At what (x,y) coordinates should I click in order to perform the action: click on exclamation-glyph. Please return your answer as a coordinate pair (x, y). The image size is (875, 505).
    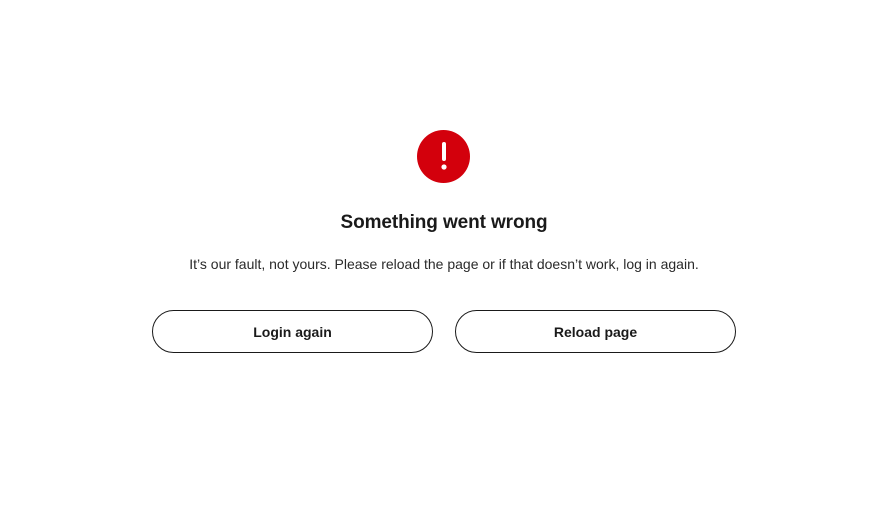
    Looking at the image, I should click on (443, 155).